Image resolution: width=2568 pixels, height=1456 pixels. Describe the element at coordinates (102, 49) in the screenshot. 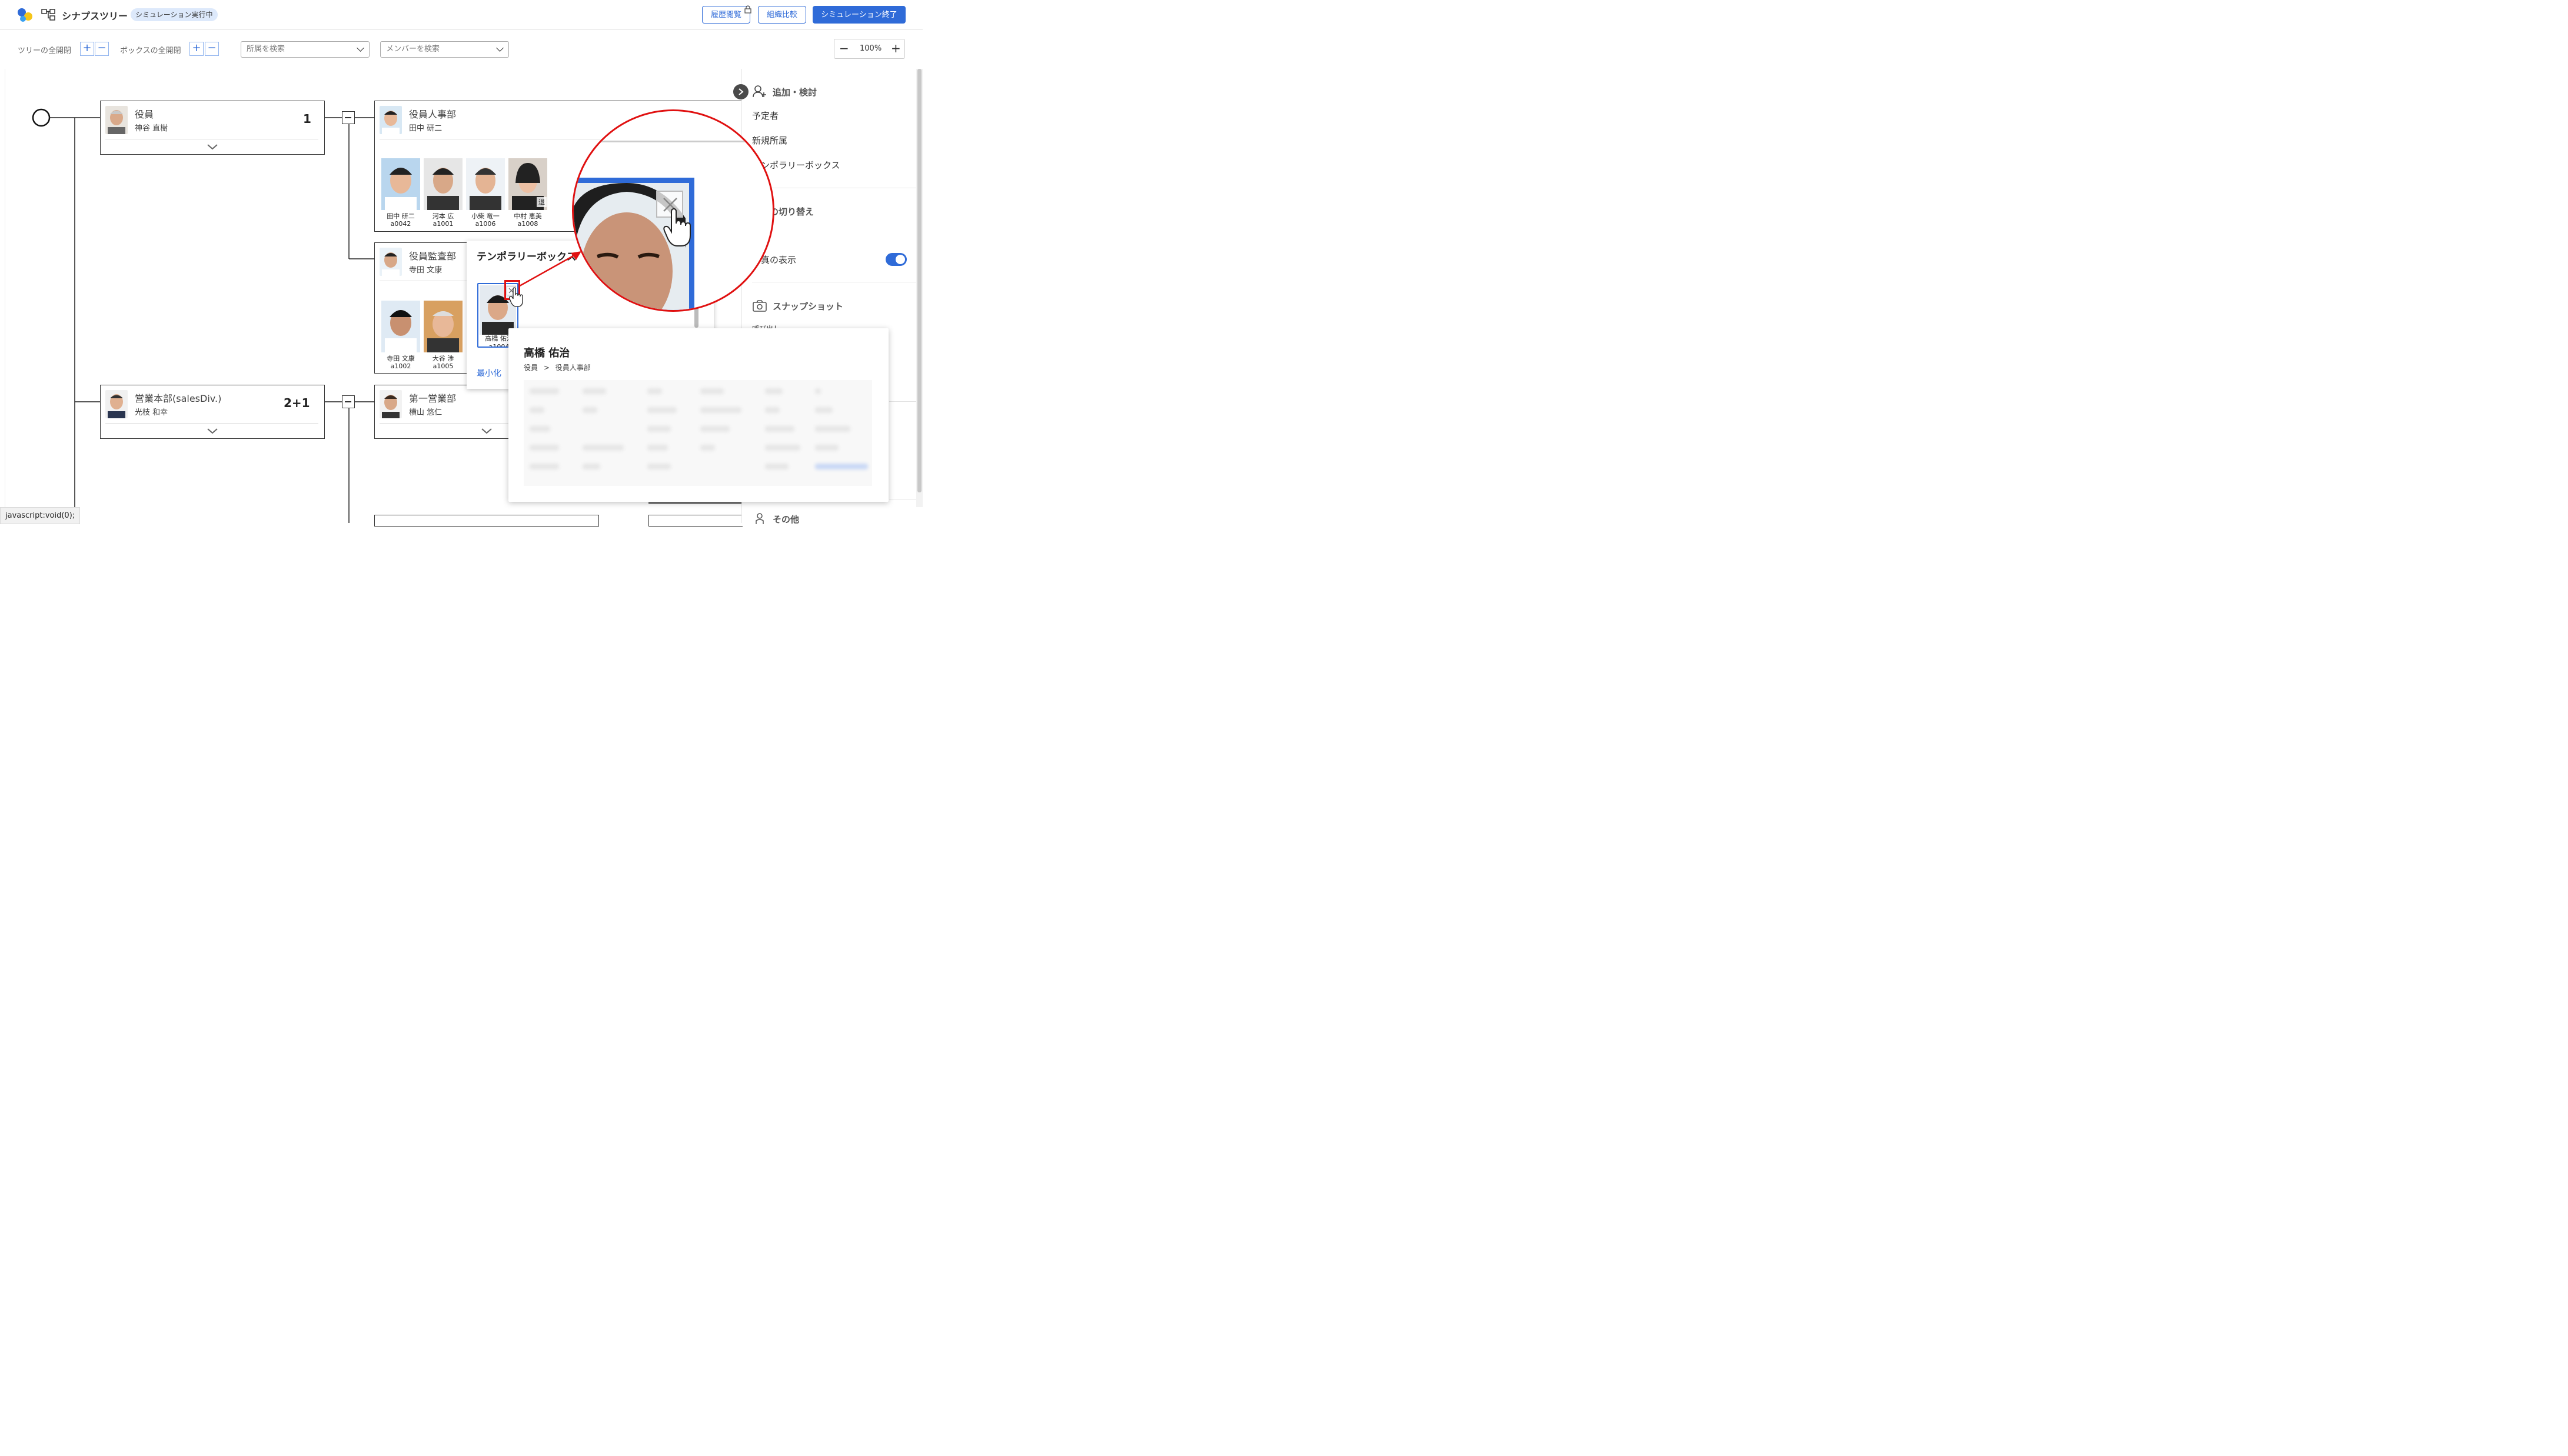

I see `tree-collapse-all-button: −` at that location.